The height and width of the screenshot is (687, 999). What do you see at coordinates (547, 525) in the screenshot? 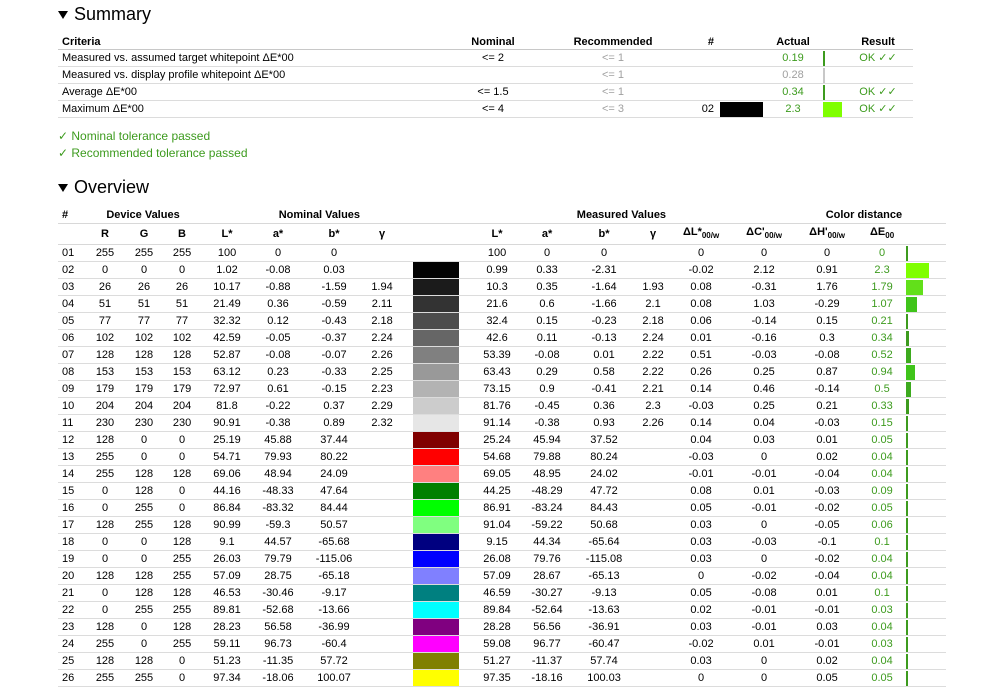
I see `measured-a-cell: -59.22` at bounding box center [547, 525].